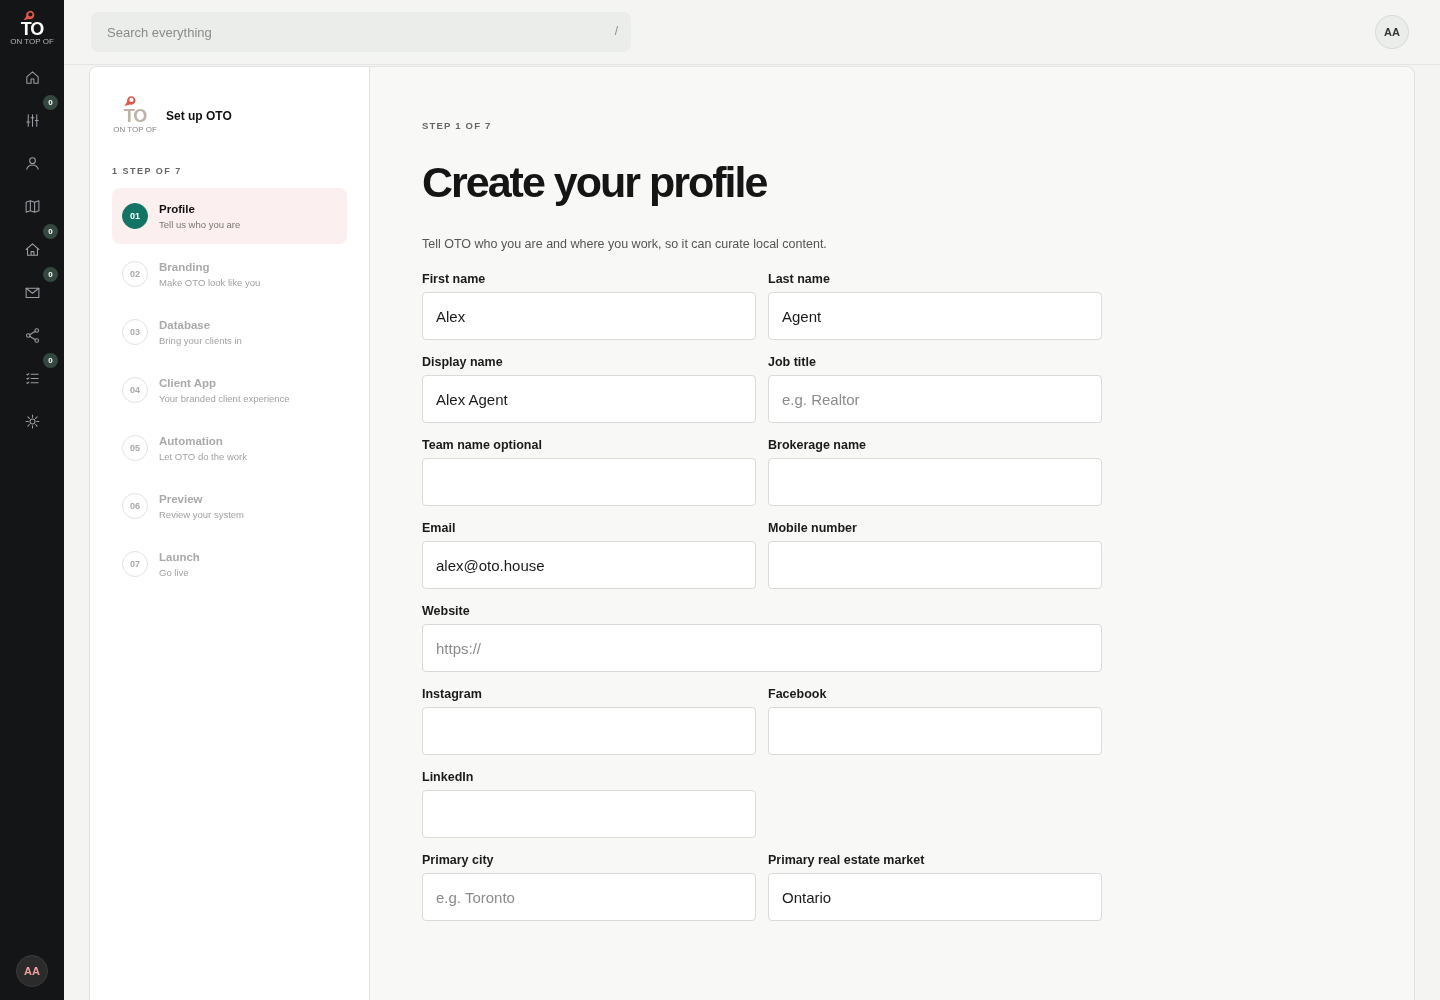 The height and width of the screenshot is (1000, 1440). Describe the element at coordinates (32, 335) in the screenshot. I see `share-icon` at that location.